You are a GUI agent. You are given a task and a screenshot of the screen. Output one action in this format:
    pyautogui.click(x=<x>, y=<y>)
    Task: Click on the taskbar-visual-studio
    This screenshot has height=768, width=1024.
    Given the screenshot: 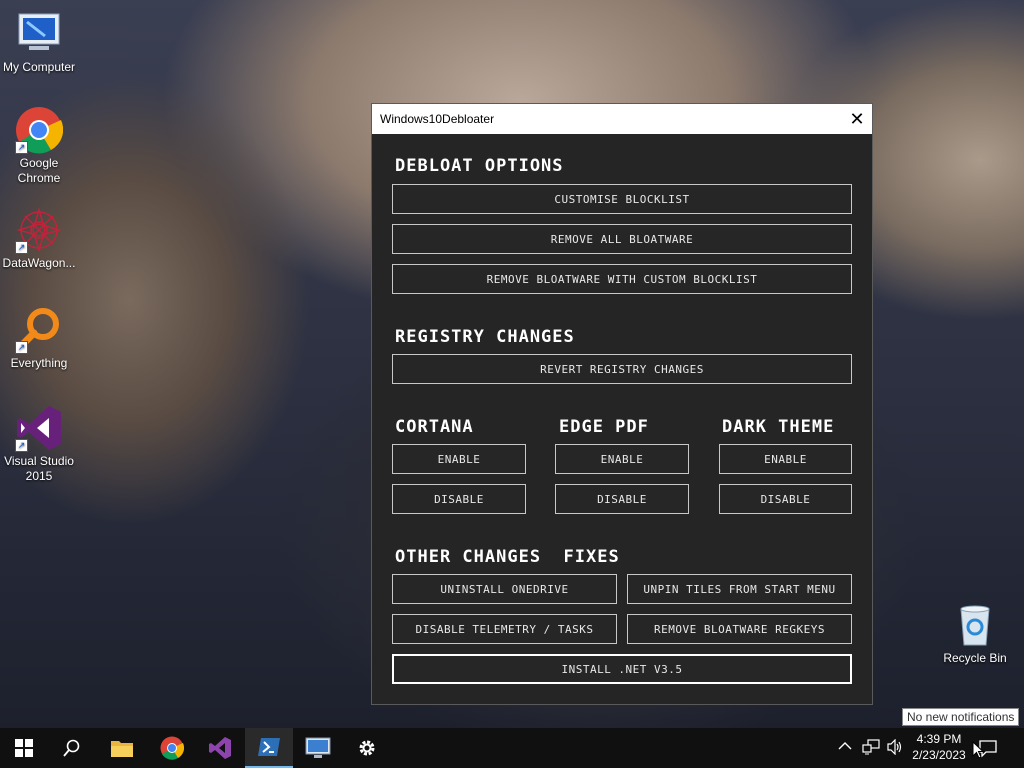 What is the action you would take?
    pyautogui.click(x=220, y=748)
    